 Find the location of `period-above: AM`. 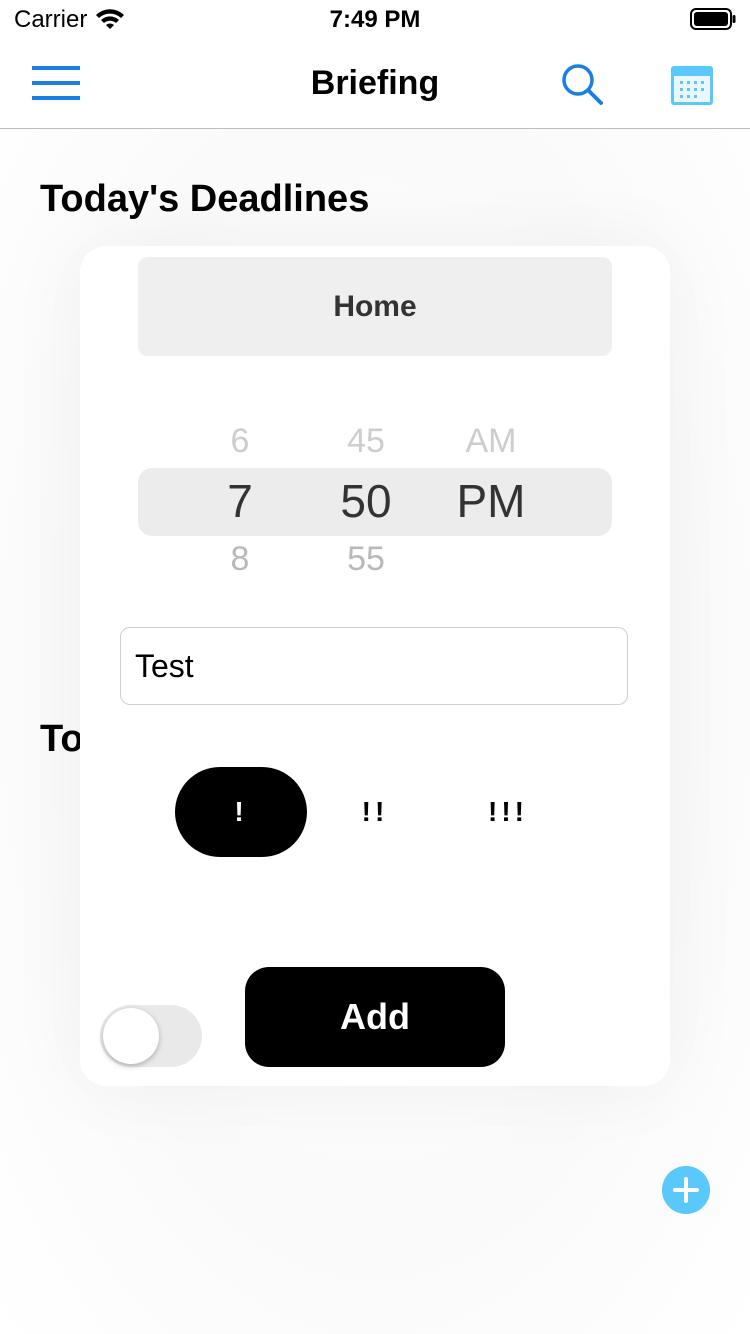

period-above: AM is located at coordinates (491, 441).